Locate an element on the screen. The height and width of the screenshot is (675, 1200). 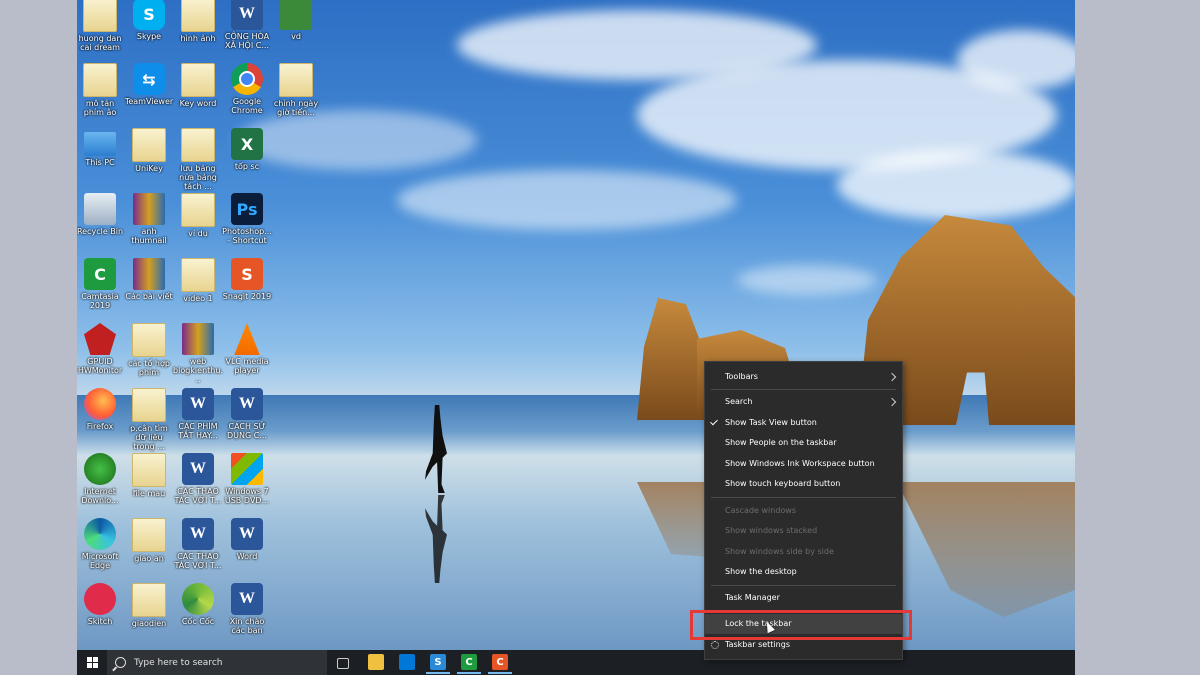
desktop-icon: Skitch is located at coordinates (101, 604).